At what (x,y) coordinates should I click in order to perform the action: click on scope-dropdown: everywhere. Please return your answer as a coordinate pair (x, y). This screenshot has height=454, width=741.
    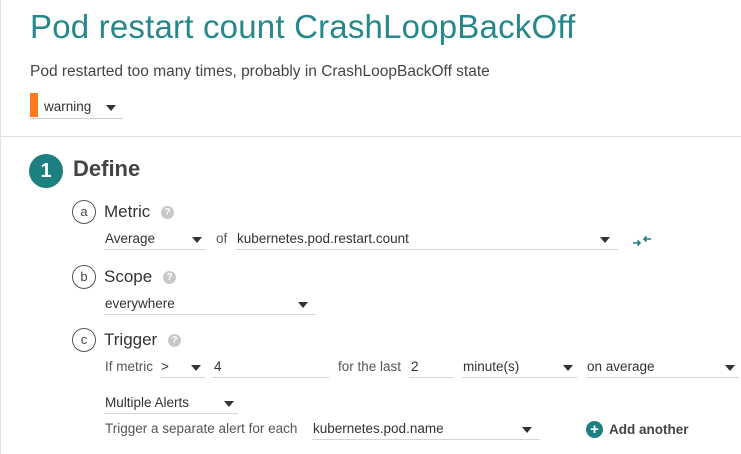
    Looking at the image, I should click on (210, 303).